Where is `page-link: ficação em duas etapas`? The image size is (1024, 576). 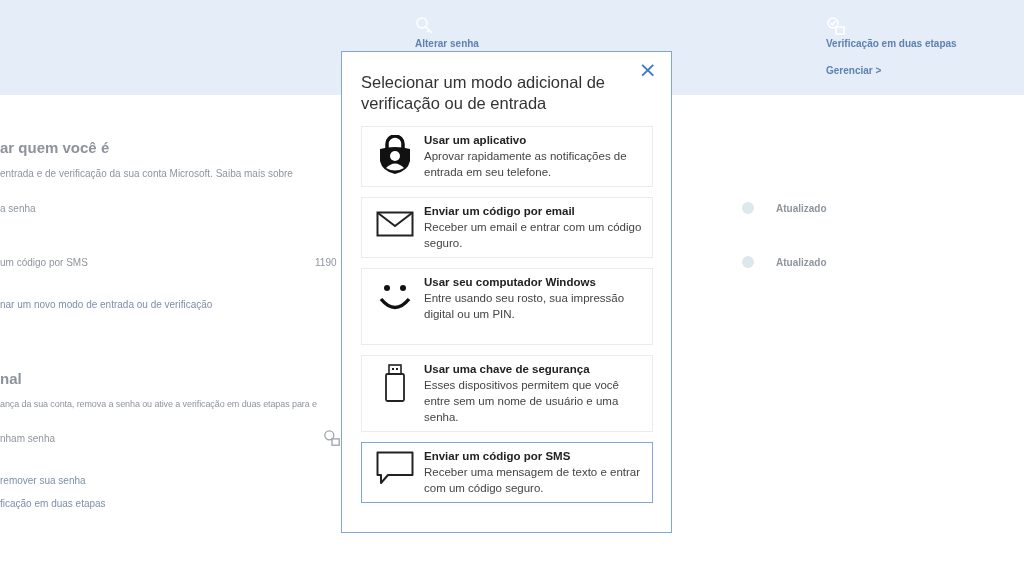
page-link: ficação em duas etapas is located at coordinates (53, 503).